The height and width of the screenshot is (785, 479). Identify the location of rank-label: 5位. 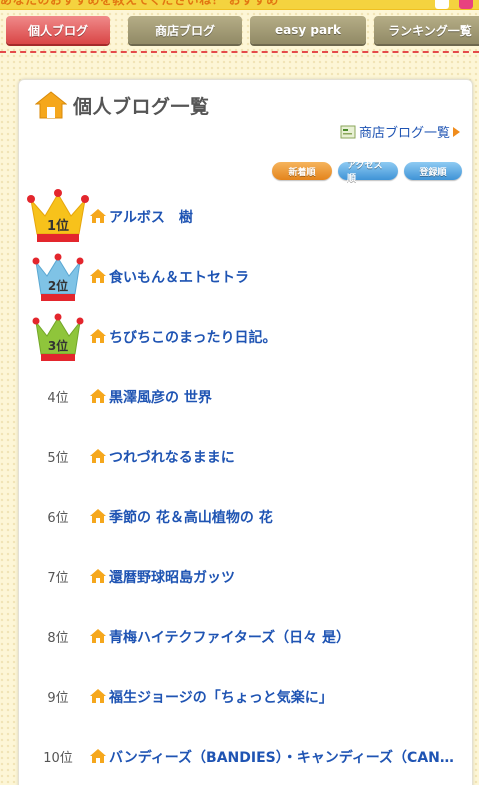
(58, 458).